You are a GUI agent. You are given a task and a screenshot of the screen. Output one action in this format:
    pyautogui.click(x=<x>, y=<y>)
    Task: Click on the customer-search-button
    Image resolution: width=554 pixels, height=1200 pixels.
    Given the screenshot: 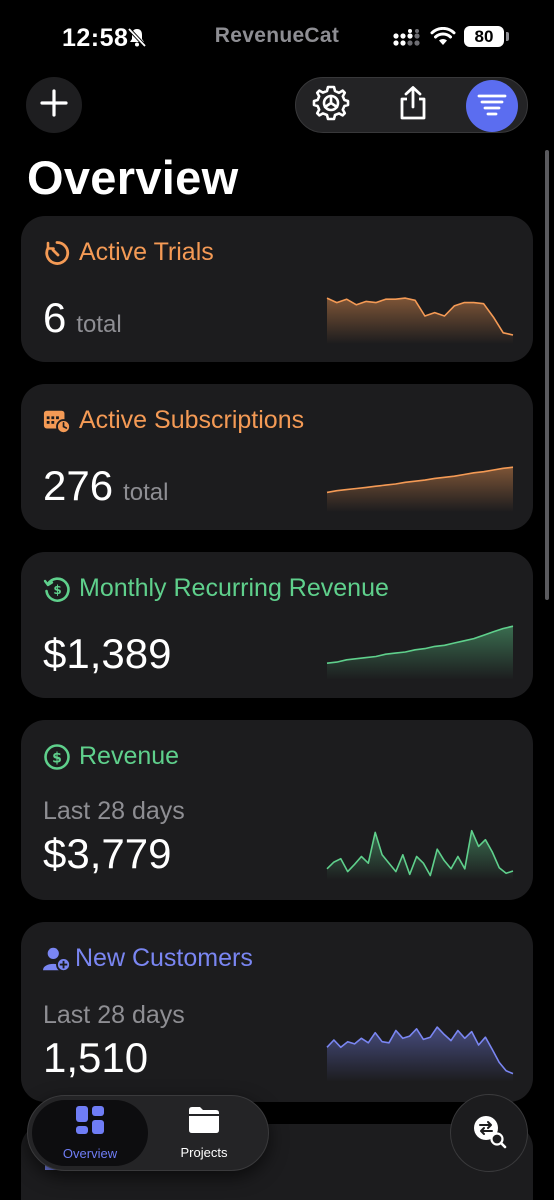 What is the action you would take?
    pyautogui.click(x=489, y=1133)
    